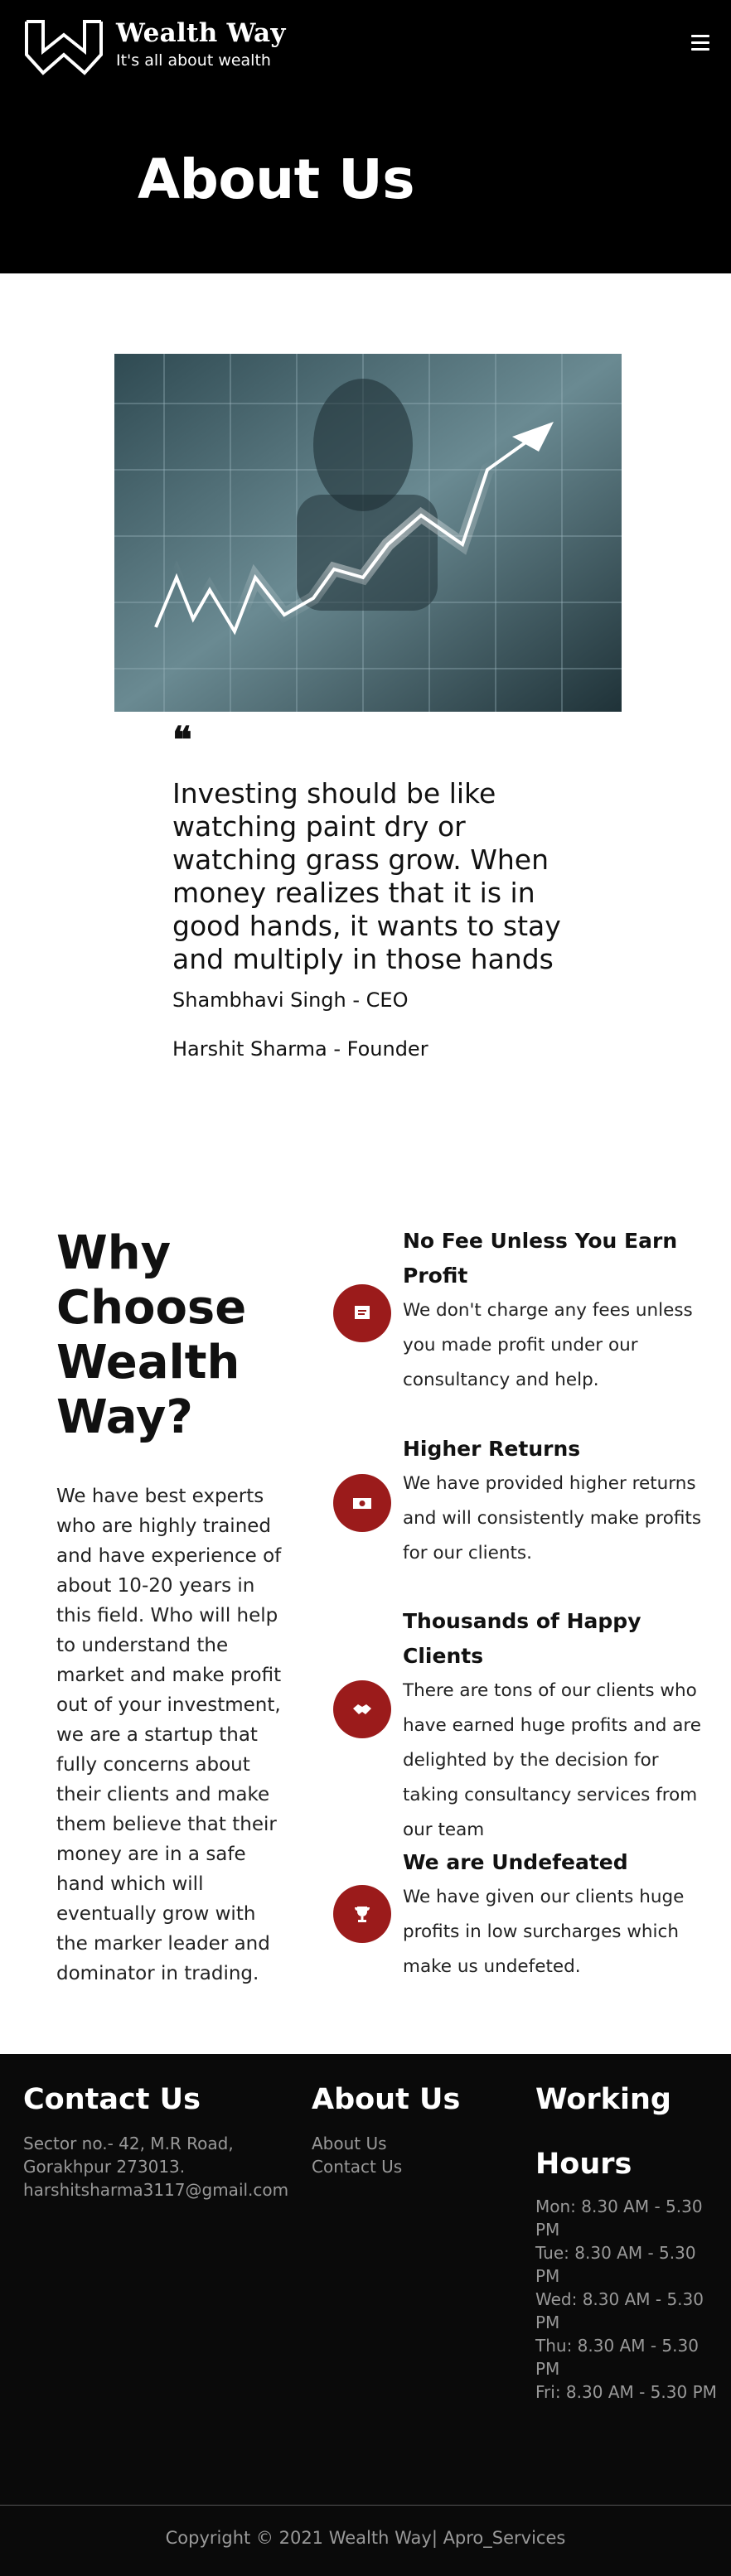 The height and width of the screenshot is (2576, 731). I want to click on investment-growth-image, so click(368, 533).